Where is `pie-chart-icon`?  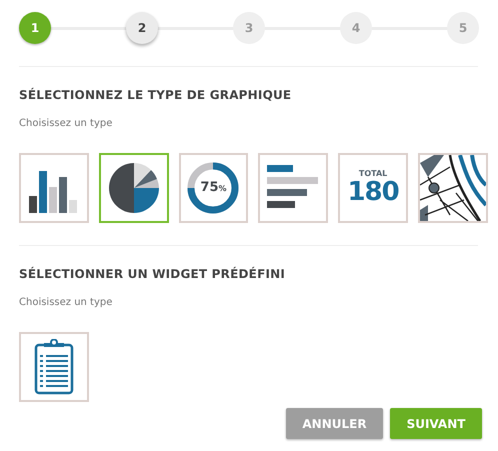 pie-chart-icon is located at coordinates (133, 188).